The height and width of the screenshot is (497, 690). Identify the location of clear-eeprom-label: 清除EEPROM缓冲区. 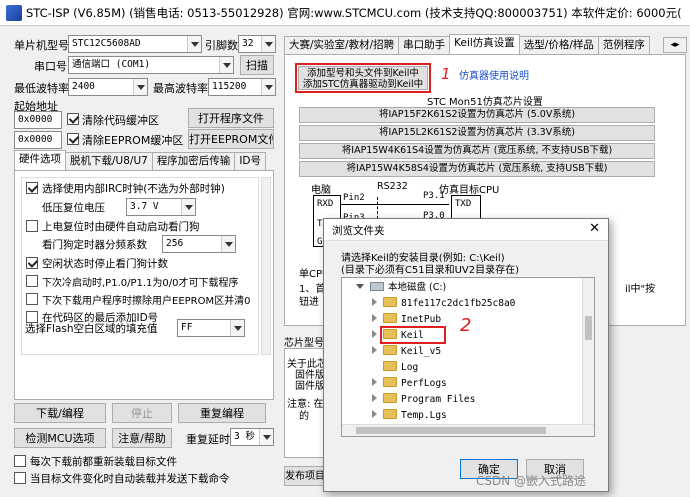
(133, 140).